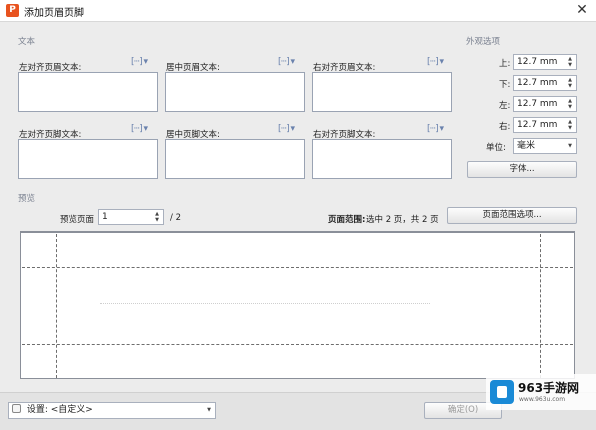 The width and height of the screenshot is (596, 430). I want to click on window-title: 添加页眉页脚, so click(54, 13).